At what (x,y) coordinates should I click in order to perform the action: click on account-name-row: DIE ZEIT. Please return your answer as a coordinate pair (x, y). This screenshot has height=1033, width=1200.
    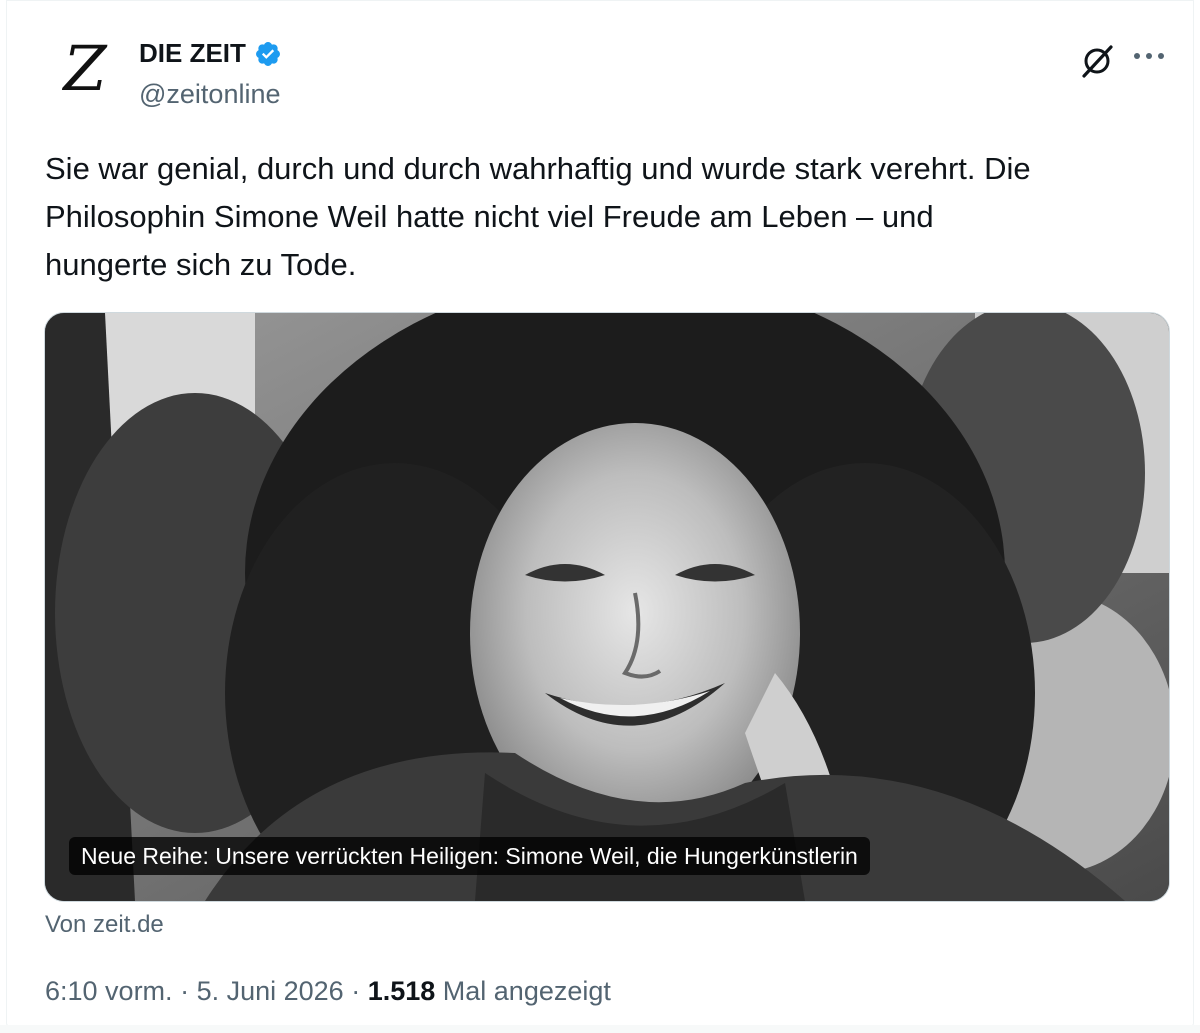
    Looking at the image, I should click on (210, 53).